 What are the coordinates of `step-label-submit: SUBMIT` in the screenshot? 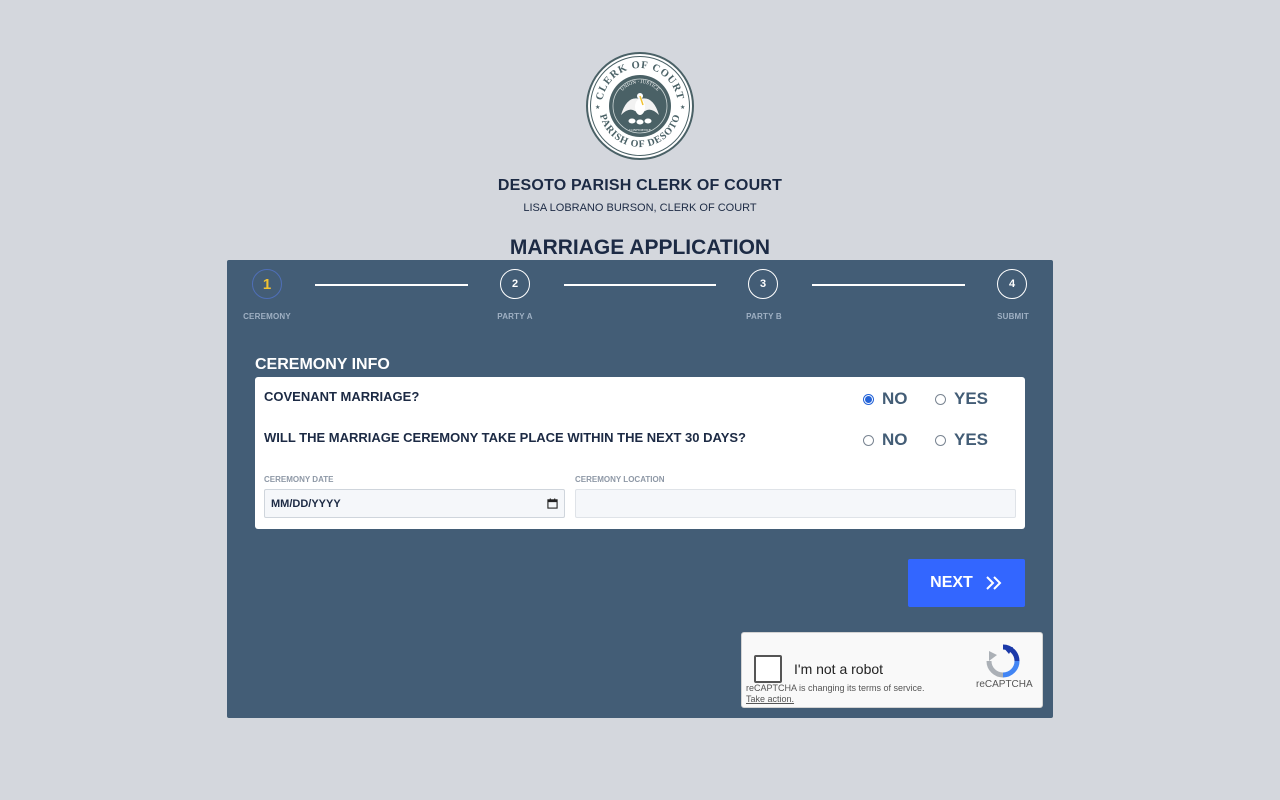 It's located at (1013, 316).